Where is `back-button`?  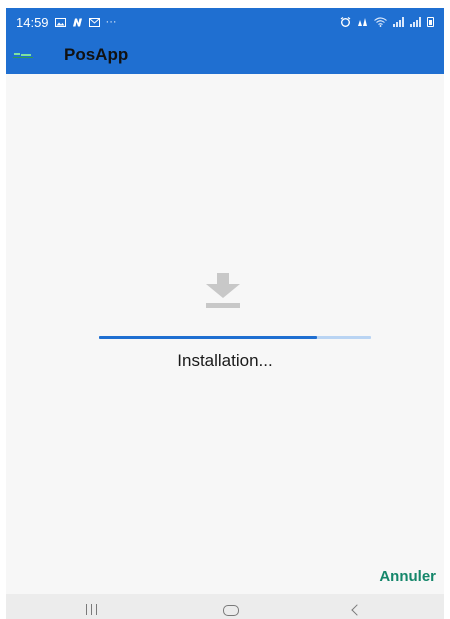
back-button is located at coordinates (357, 606).